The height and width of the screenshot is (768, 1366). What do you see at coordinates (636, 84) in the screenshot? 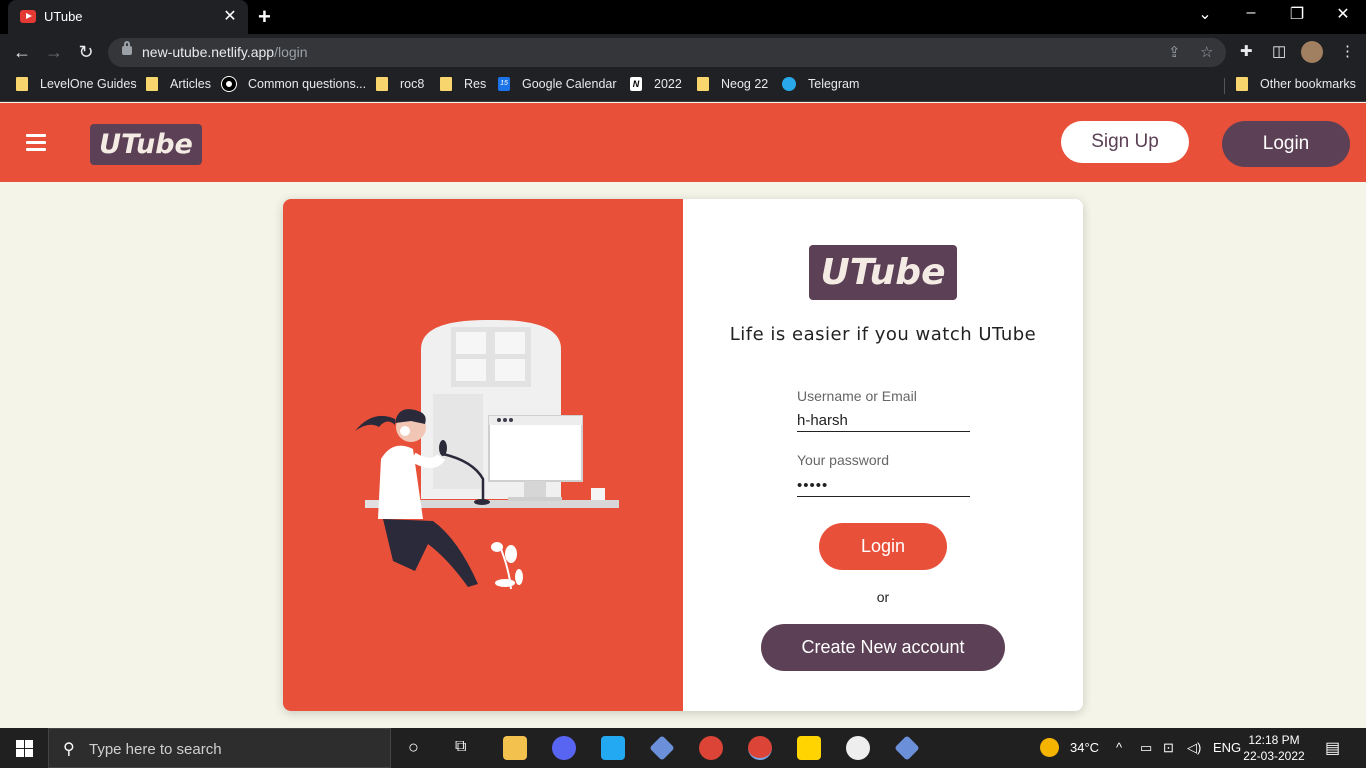
I see `notion-icon: N` at bounding box center [636, 84].